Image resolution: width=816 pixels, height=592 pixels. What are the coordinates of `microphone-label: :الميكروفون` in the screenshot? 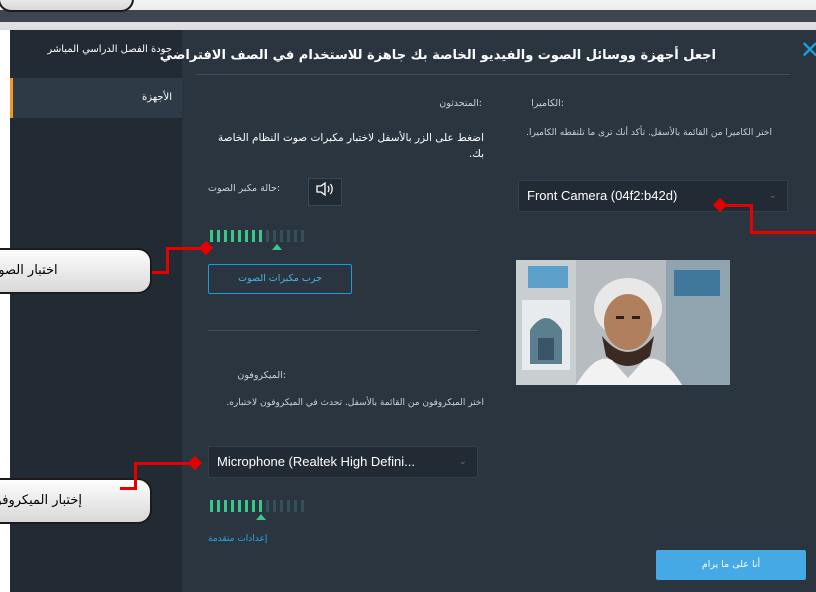 It's located at (261, 375).